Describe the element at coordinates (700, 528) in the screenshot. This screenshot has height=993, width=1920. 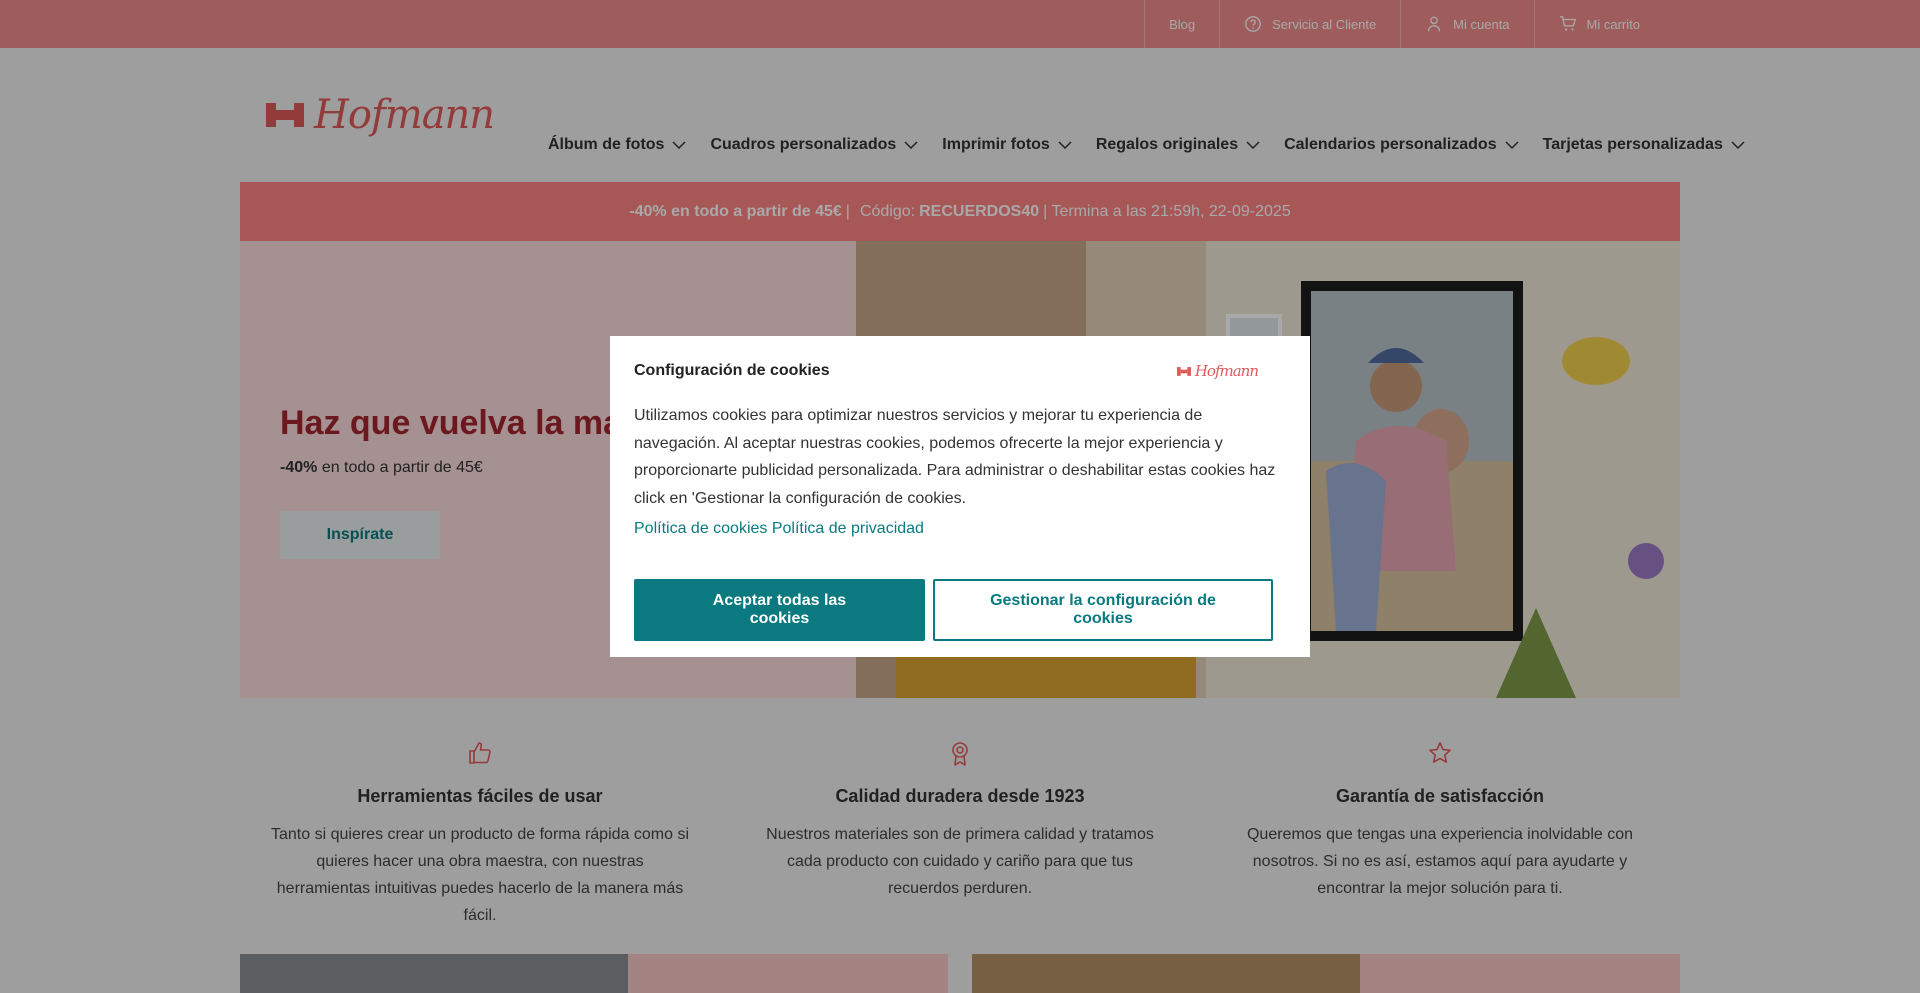
I see `cookie-policy-link: Política de cookies` at that location.